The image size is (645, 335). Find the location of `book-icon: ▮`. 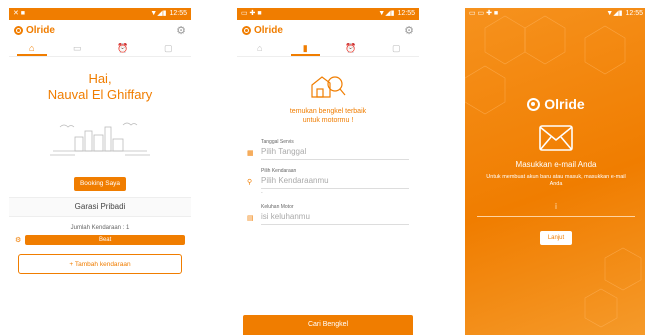

book-icon: ▮ is located at coordinates (305, 47).